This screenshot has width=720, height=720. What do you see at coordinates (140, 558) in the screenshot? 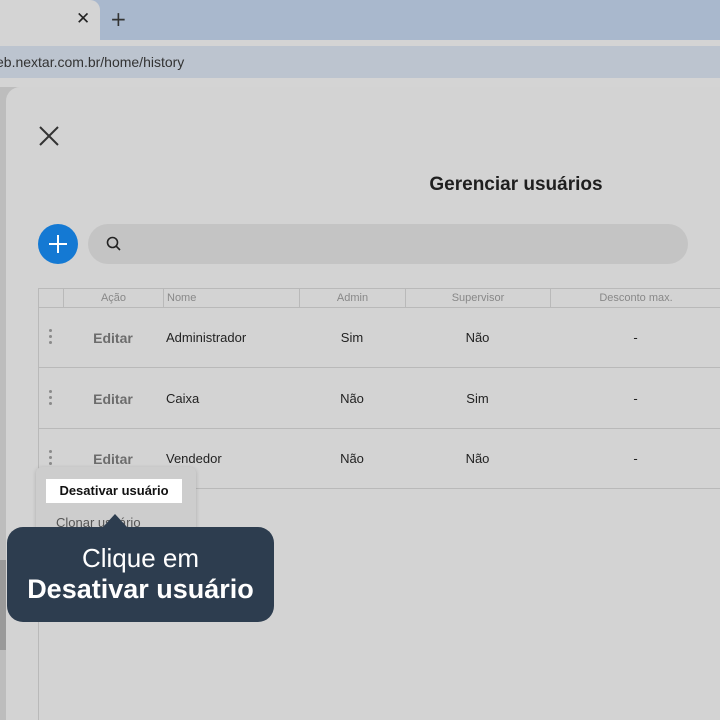
I see `tooltip-line-1: Clique em` at bounding box center [140, 558].